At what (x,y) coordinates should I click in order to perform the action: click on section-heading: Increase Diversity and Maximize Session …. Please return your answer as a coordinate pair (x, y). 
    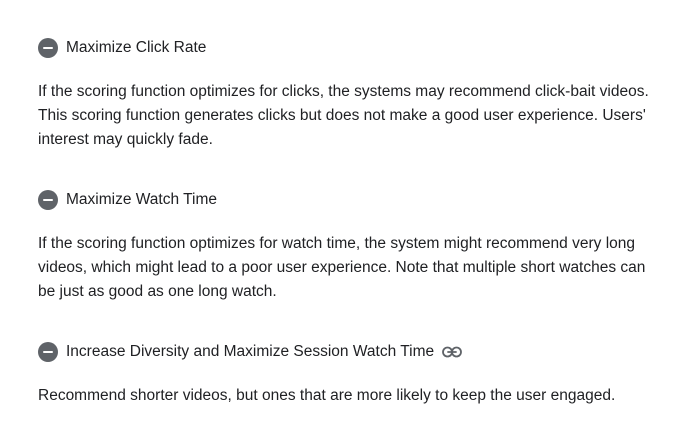
    Looking at the image, I should click on (348, 352).